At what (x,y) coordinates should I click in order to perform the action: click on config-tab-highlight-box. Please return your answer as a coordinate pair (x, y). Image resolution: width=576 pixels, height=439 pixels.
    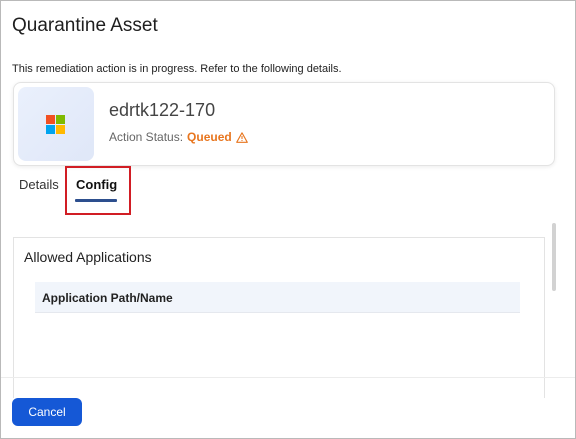
    Looking at the image, I should click on (98, 190).